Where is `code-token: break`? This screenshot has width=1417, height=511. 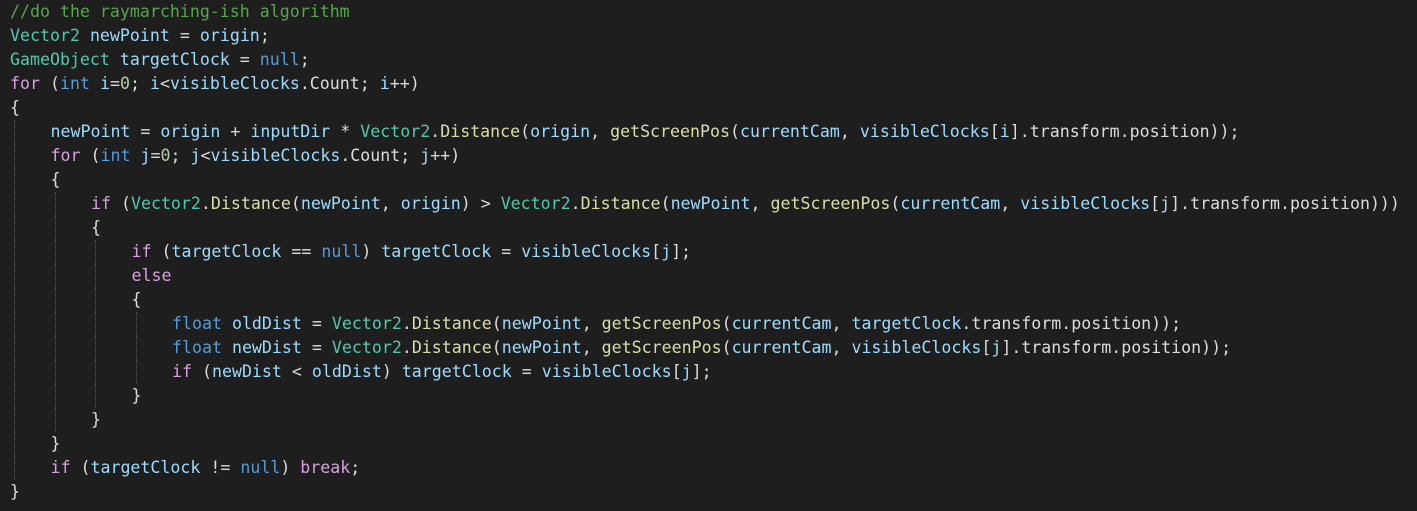 code-token: break is located at coordinates (325, 467).